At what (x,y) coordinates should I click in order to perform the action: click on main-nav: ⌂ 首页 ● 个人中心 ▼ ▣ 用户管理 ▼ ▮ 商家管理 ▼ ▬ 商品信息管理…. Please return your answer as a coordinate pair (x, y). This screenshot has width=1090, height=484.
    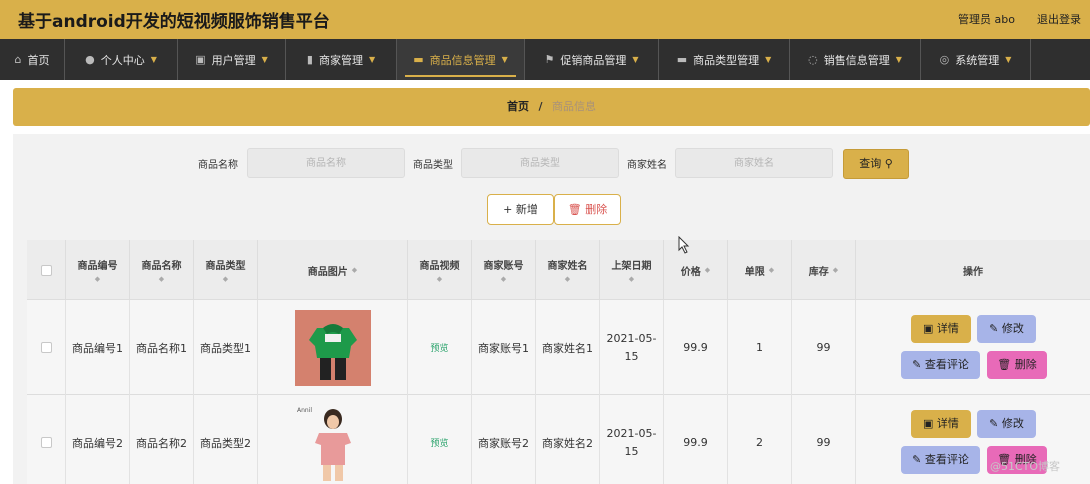
    Looking at the image, I should click on (545, 59).